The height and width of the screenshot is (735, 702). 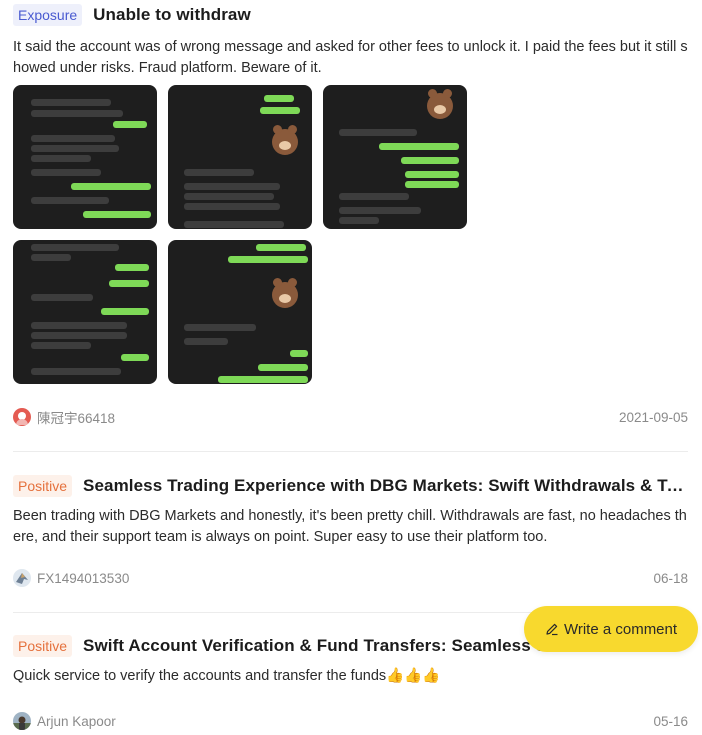 I want to click on reviewer-name: FX1494013530, so click(x=83, y=578).